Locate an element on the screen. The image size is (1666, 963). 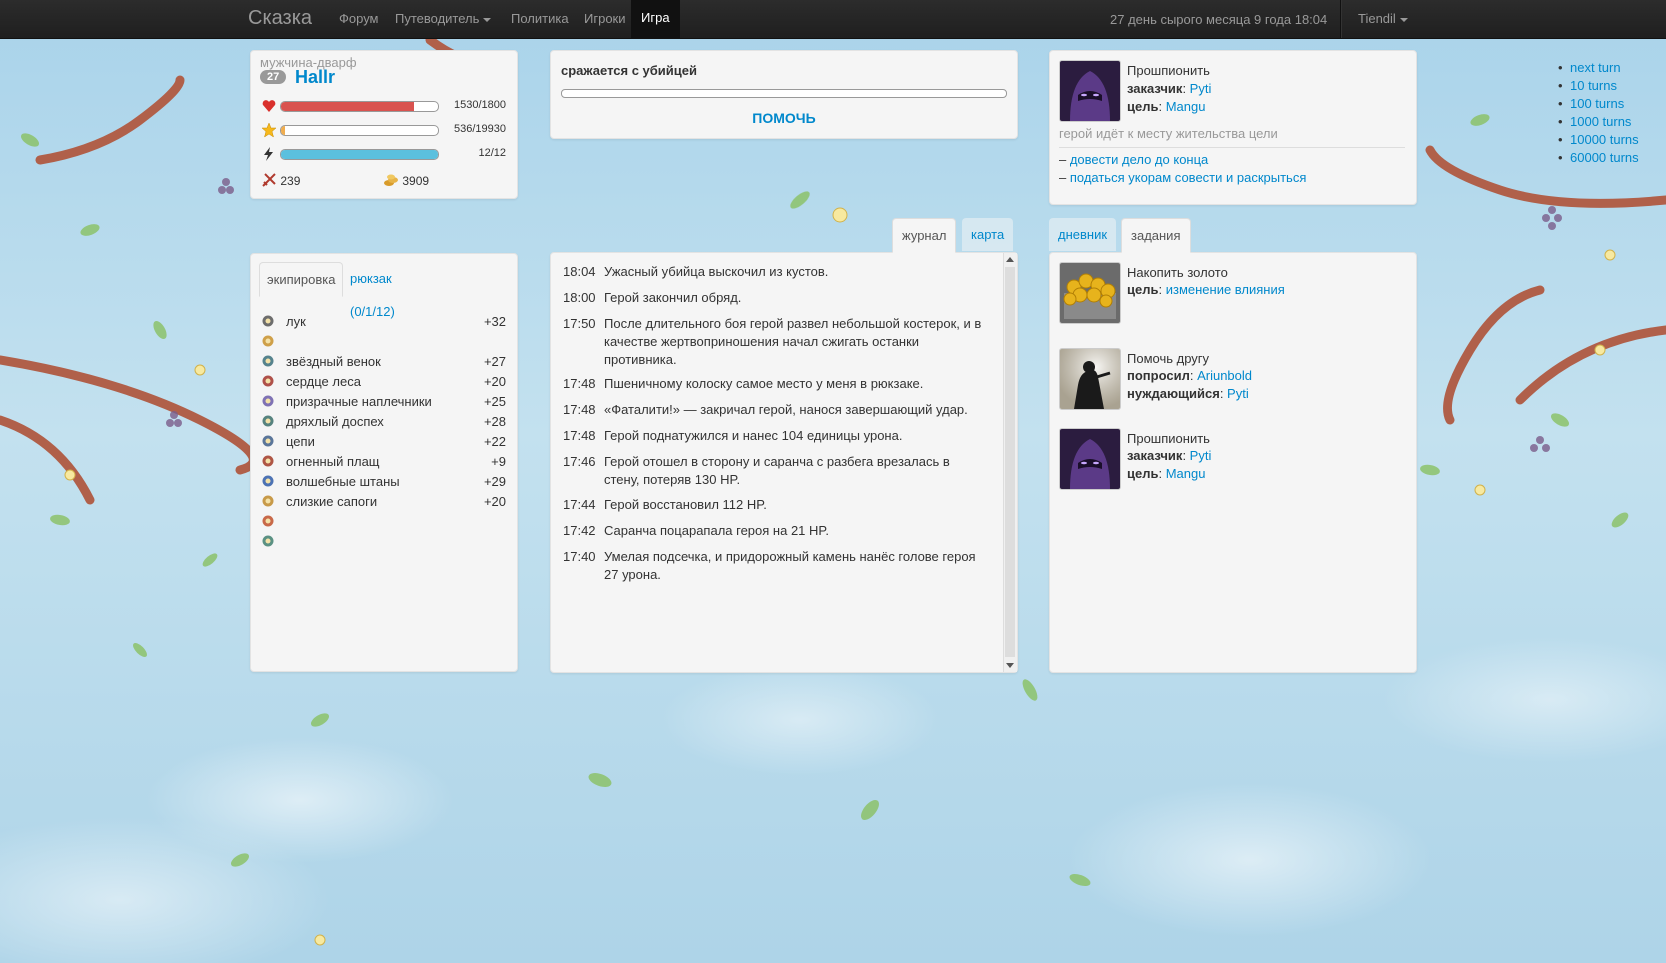
equipment-power: +28 is located at coordinates (494, 421).